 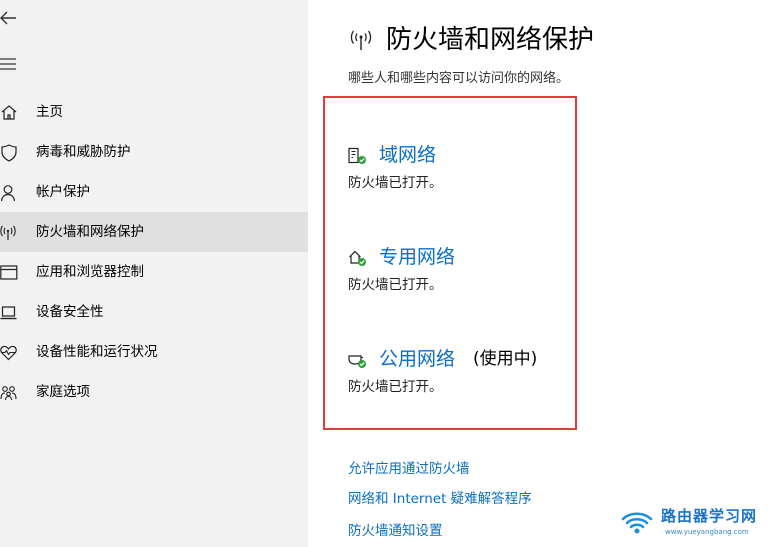 I want to click on public-network-icon, so click(x=358, y=360).